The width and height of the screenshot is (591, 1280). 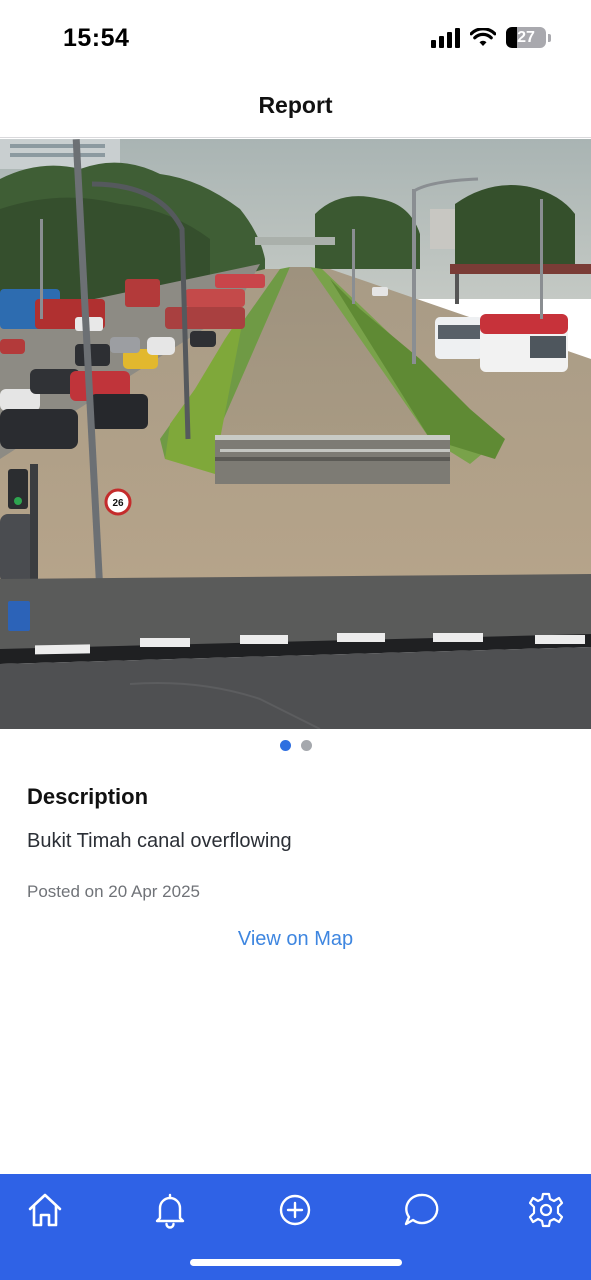 What do you see at coordinates (295, 939) in the screenshot?
I see `view-on-map-link: View on Map` at bounding box center [295, 939].